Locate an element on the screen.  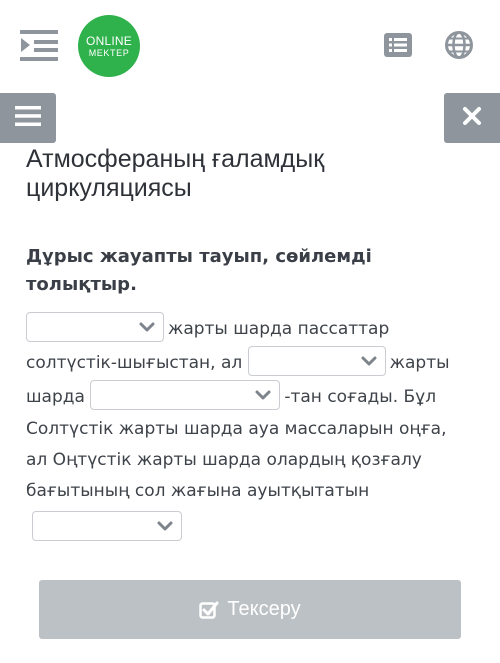
check-answer-button: Тексеру is located at coordinates (250, 609).